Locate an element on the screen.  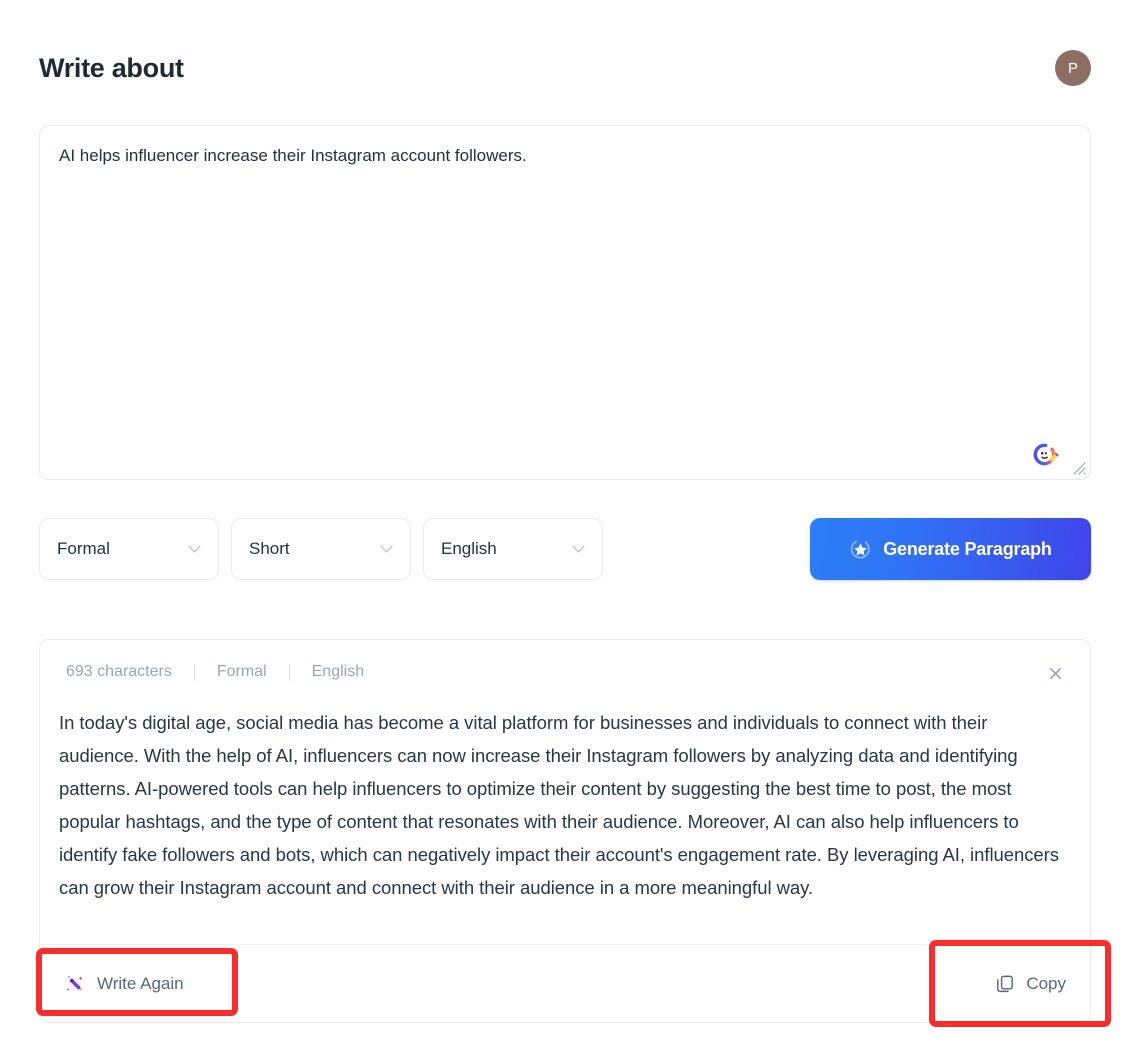
character-count: 693 characters is located at coordinates (119, 671).